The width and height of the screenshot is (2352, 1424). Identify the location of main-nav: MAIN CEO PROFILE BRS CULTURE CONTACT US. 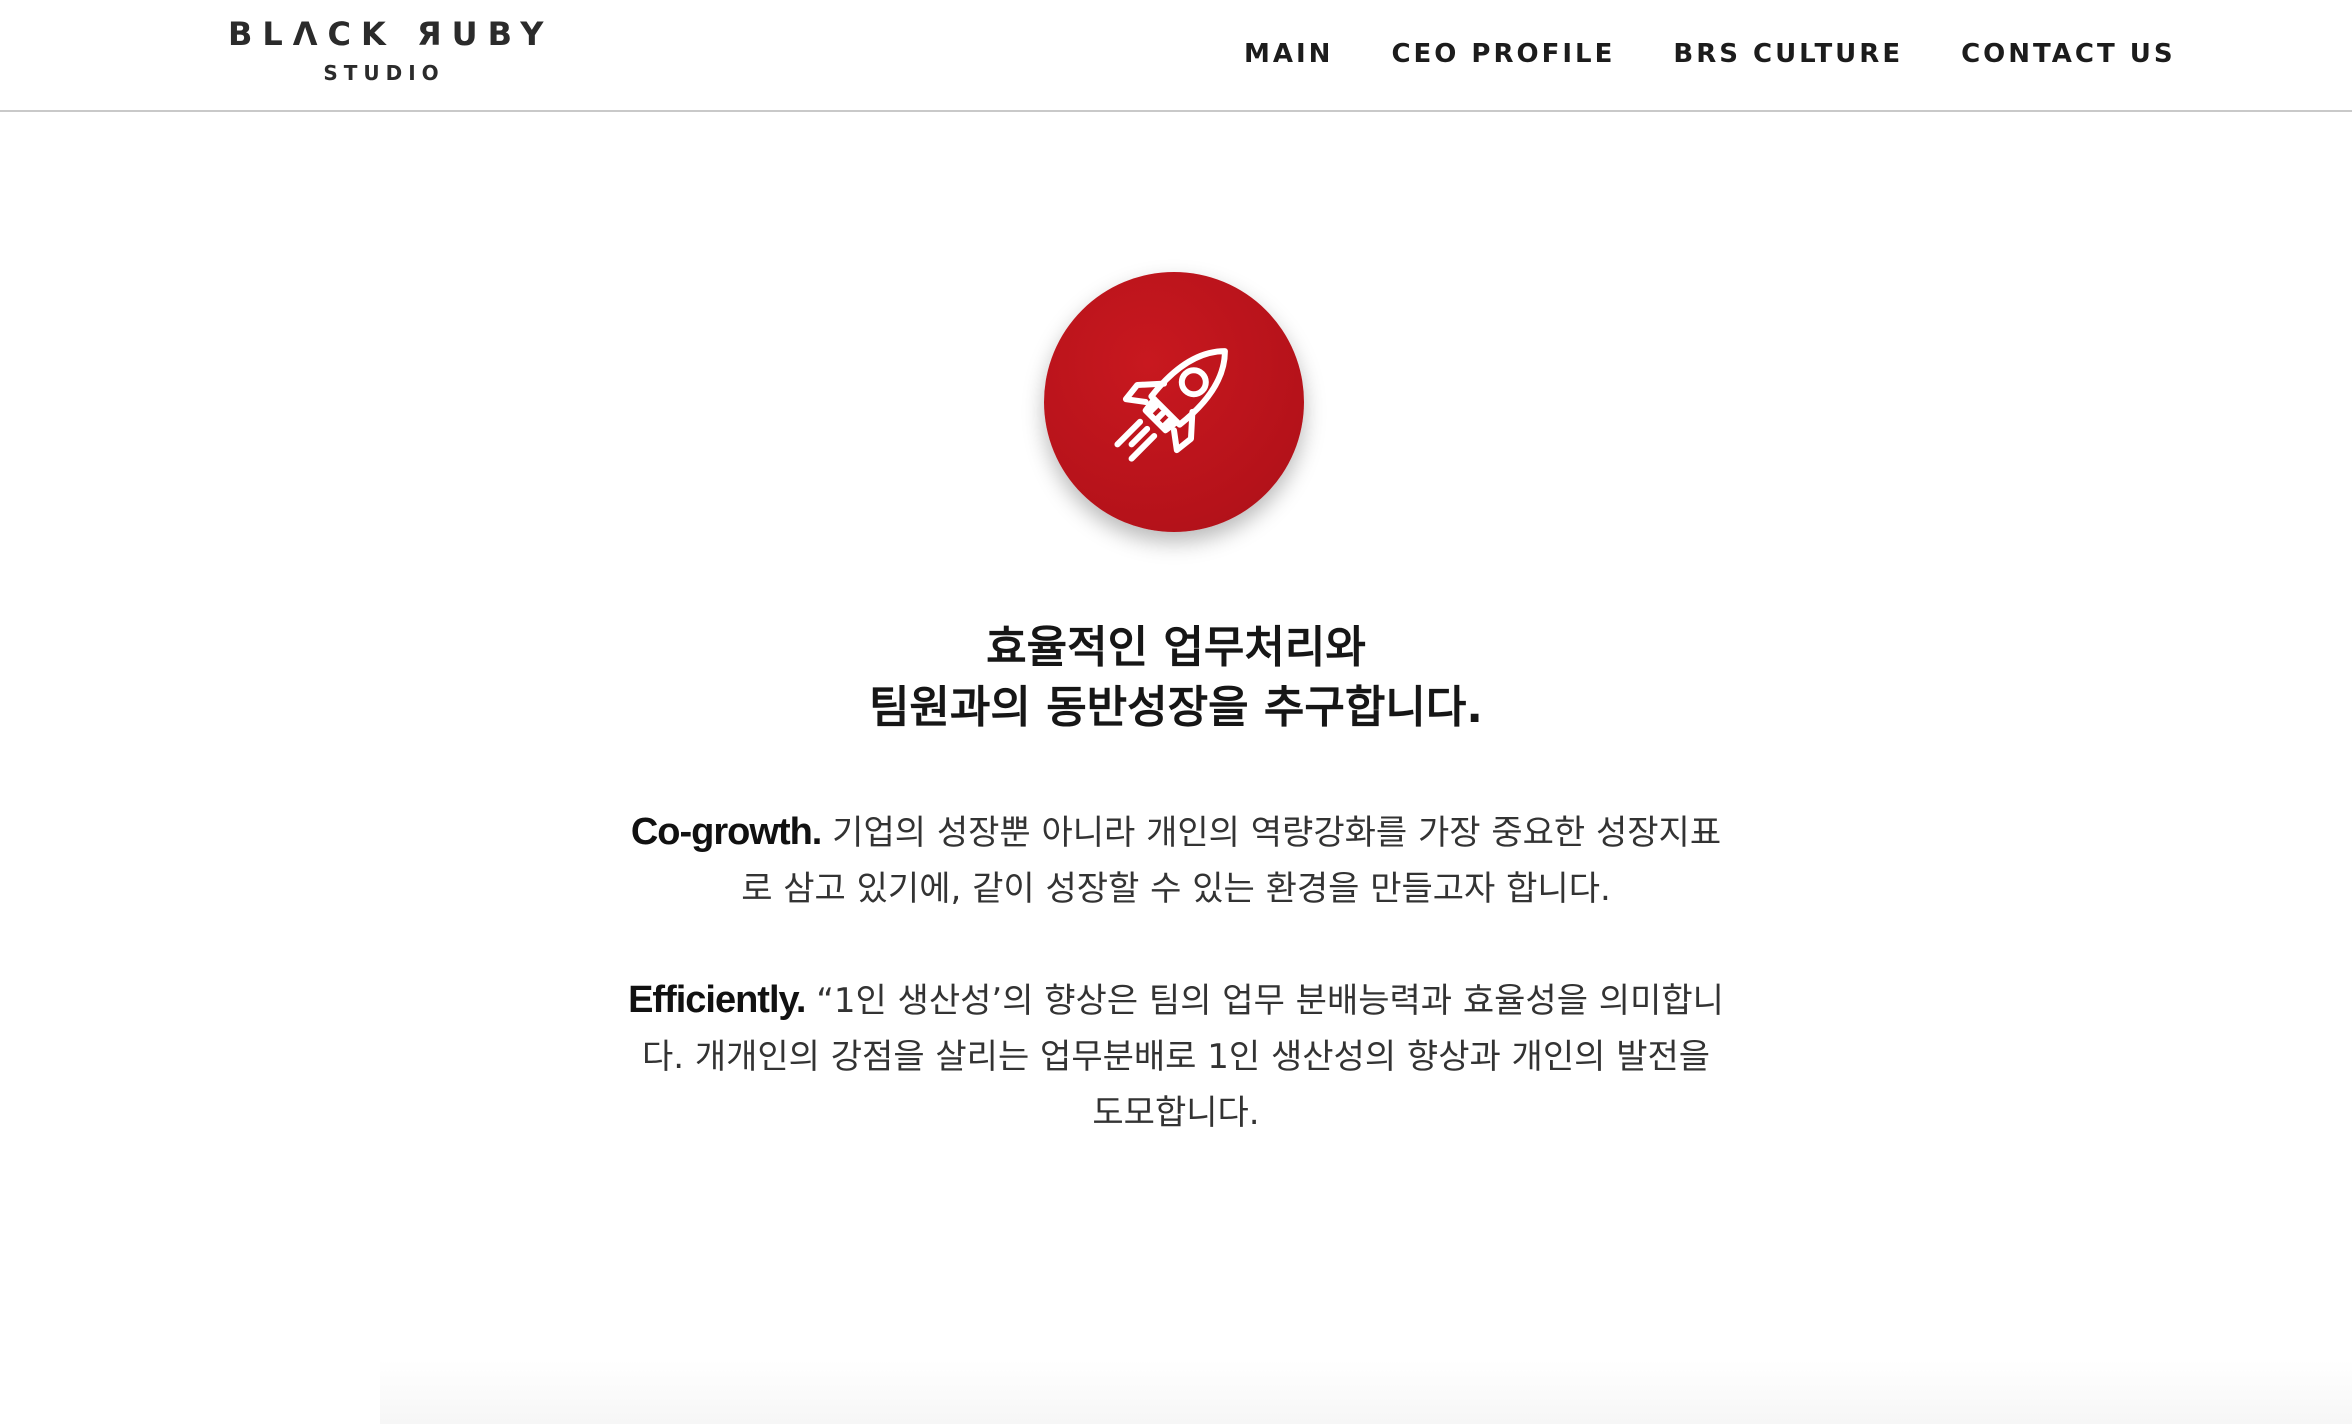
(1710, 54).